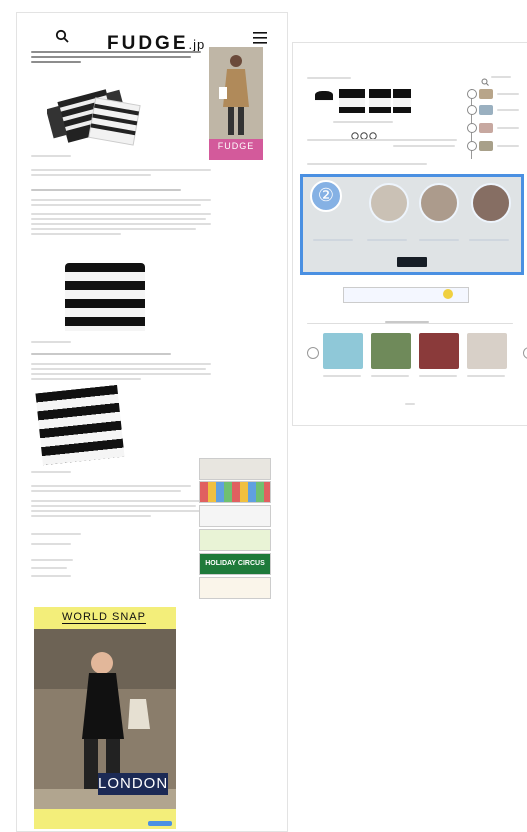  I want to click on carousel-next-icon, so click(525, 353).